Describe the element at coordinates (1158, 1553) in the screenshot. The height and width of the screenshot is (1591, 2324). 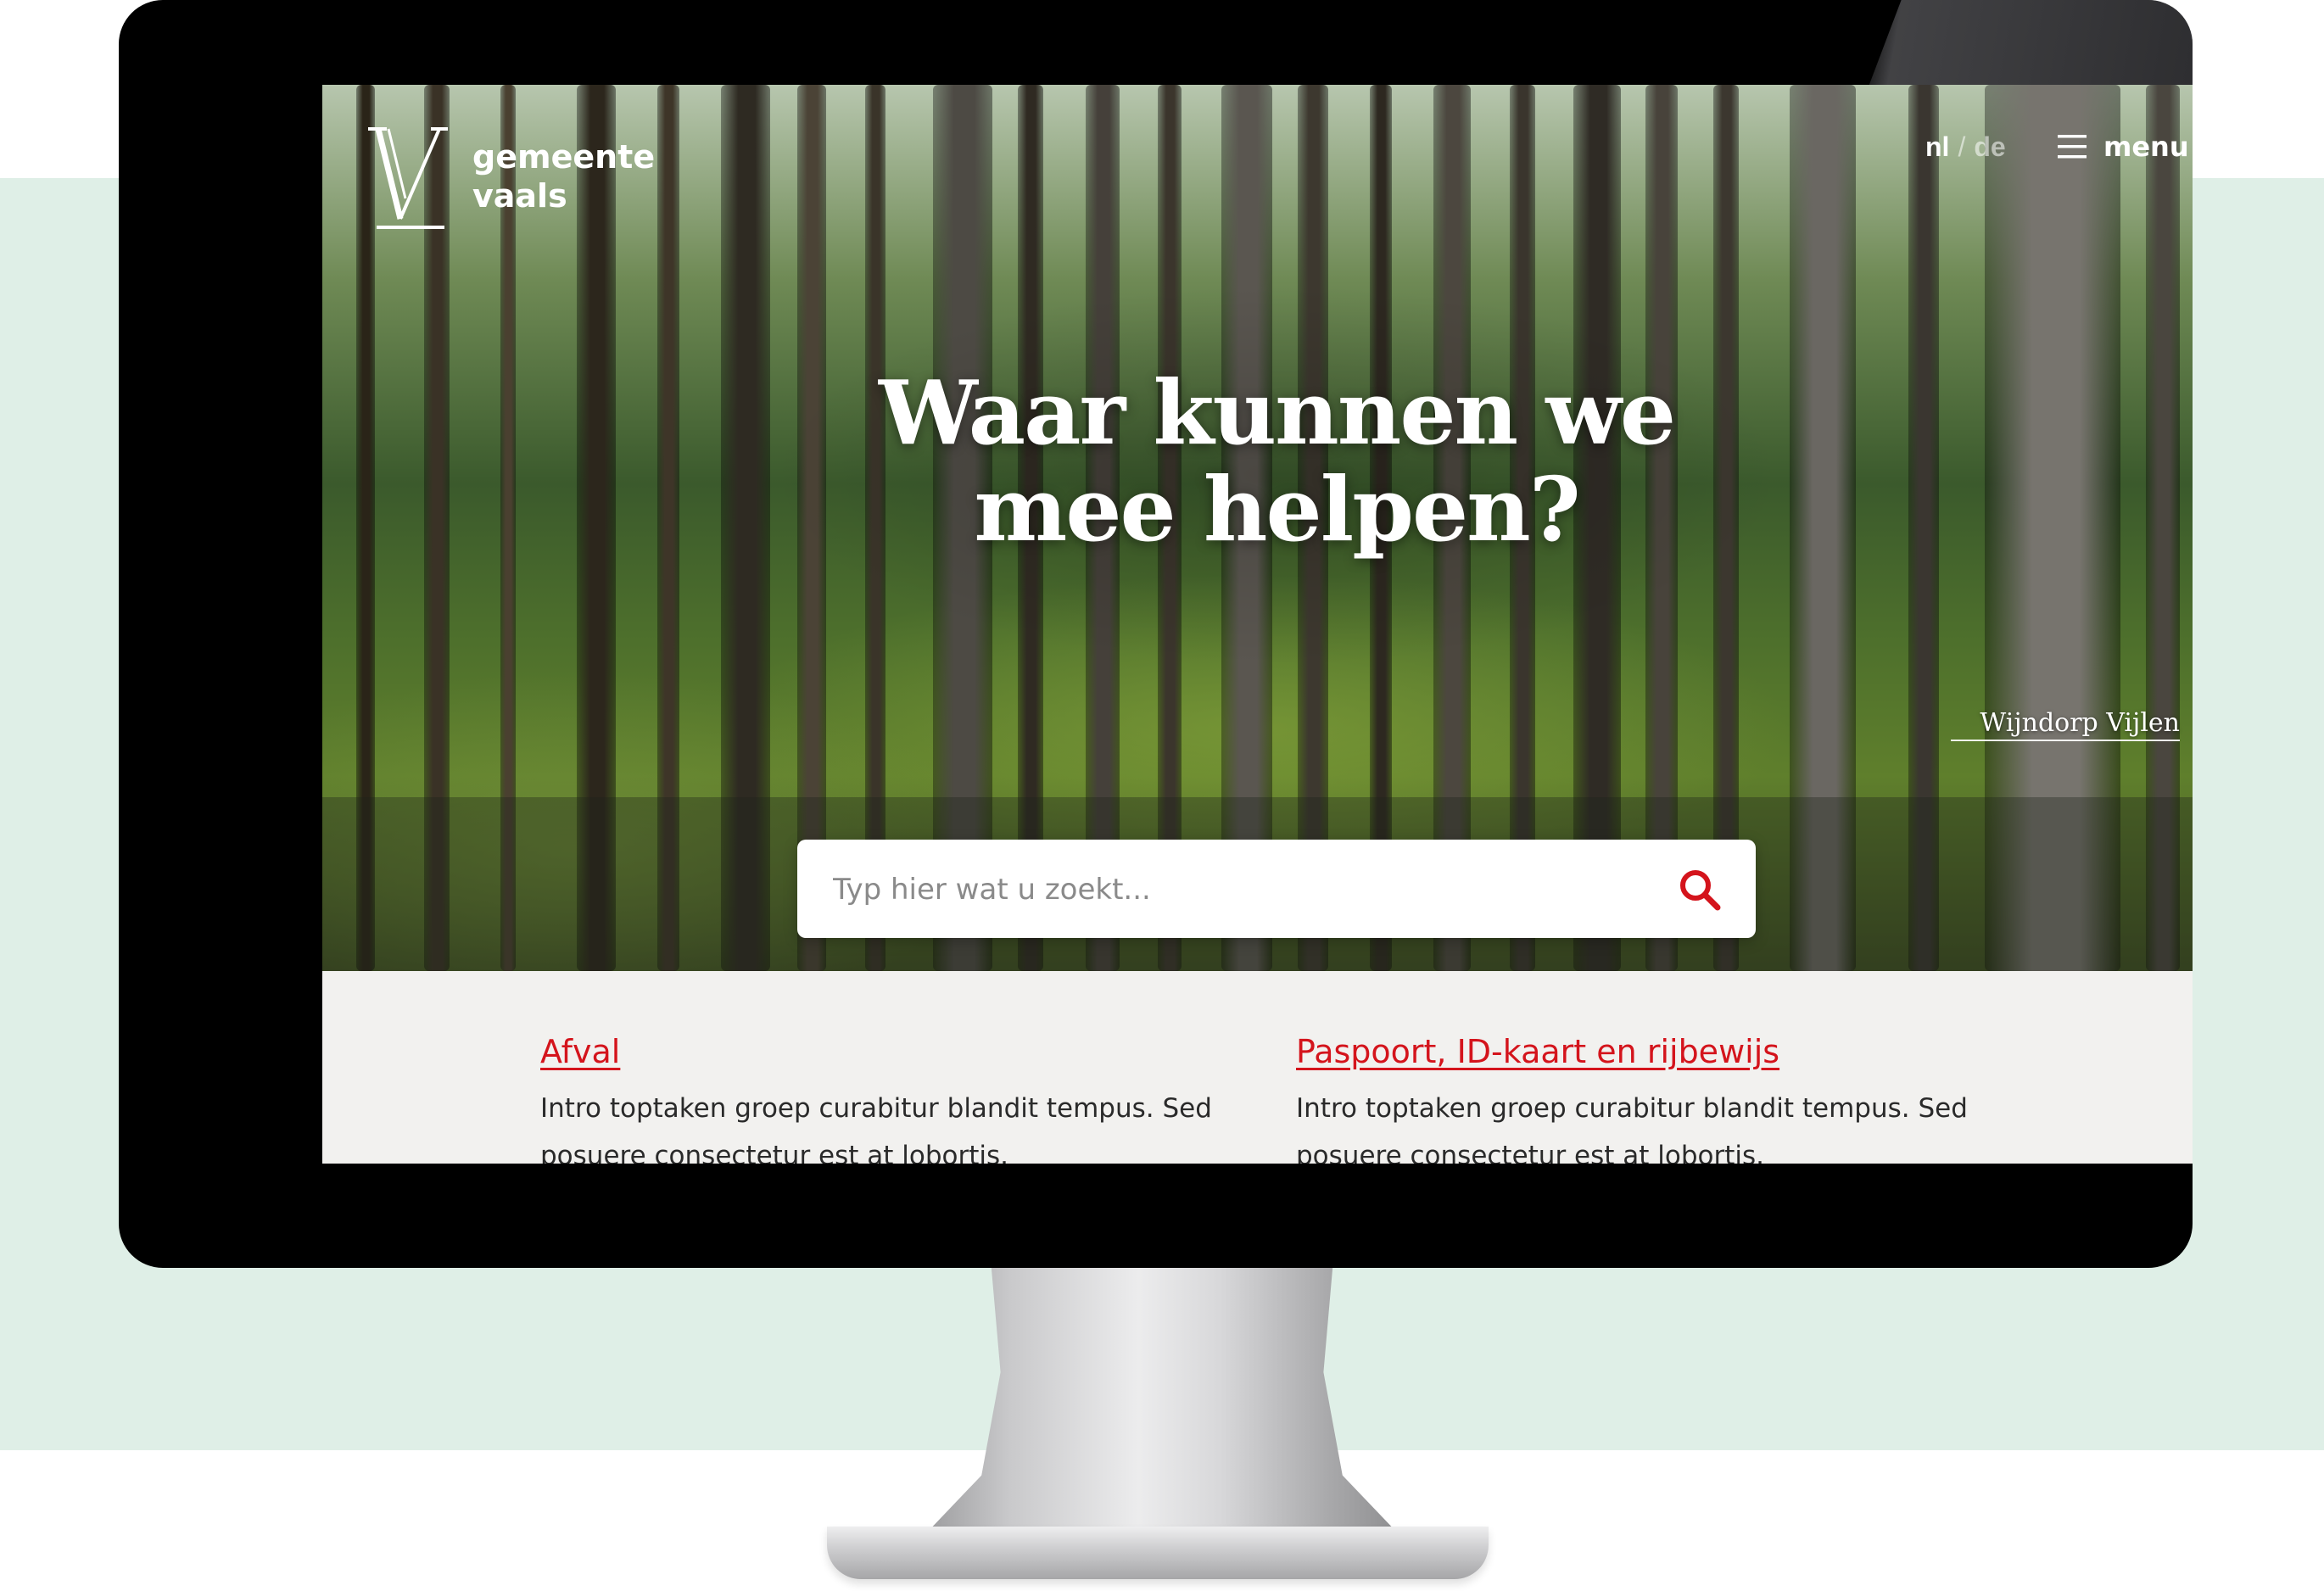
I see `monitor-stand-base` at that location.